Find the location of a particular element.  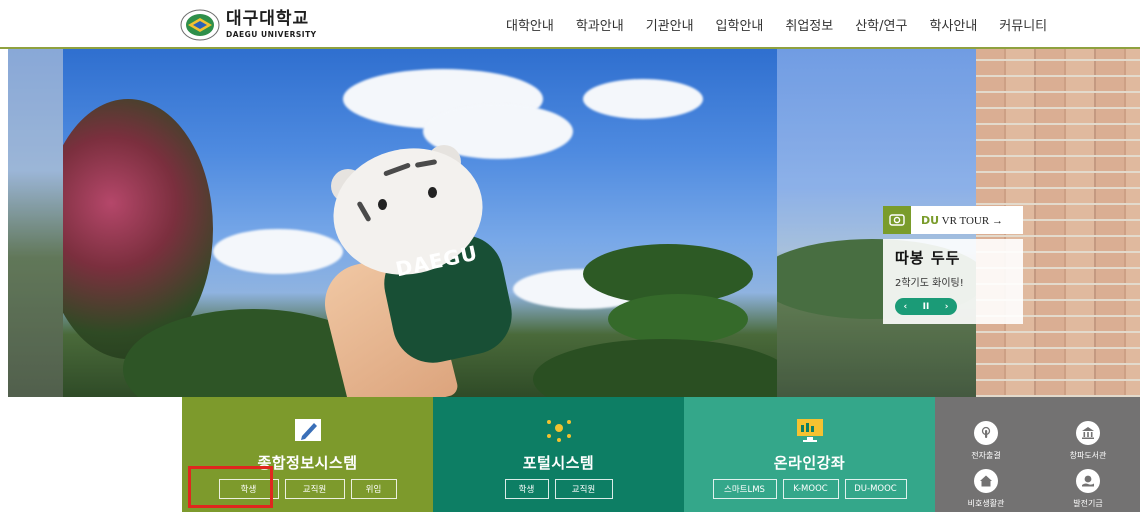

network-icon is located at coordinates (559, 430).